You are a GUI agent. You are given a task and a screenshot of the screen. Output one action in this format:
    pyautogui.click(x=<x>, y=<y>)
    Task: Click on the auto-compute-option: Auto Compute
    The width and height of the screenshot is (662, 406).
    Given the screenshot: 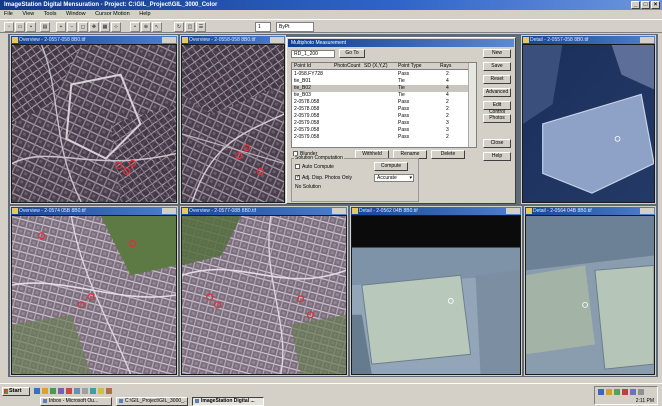 What is the action you would take?
    pyautogui.click(x=314, y=167)
    